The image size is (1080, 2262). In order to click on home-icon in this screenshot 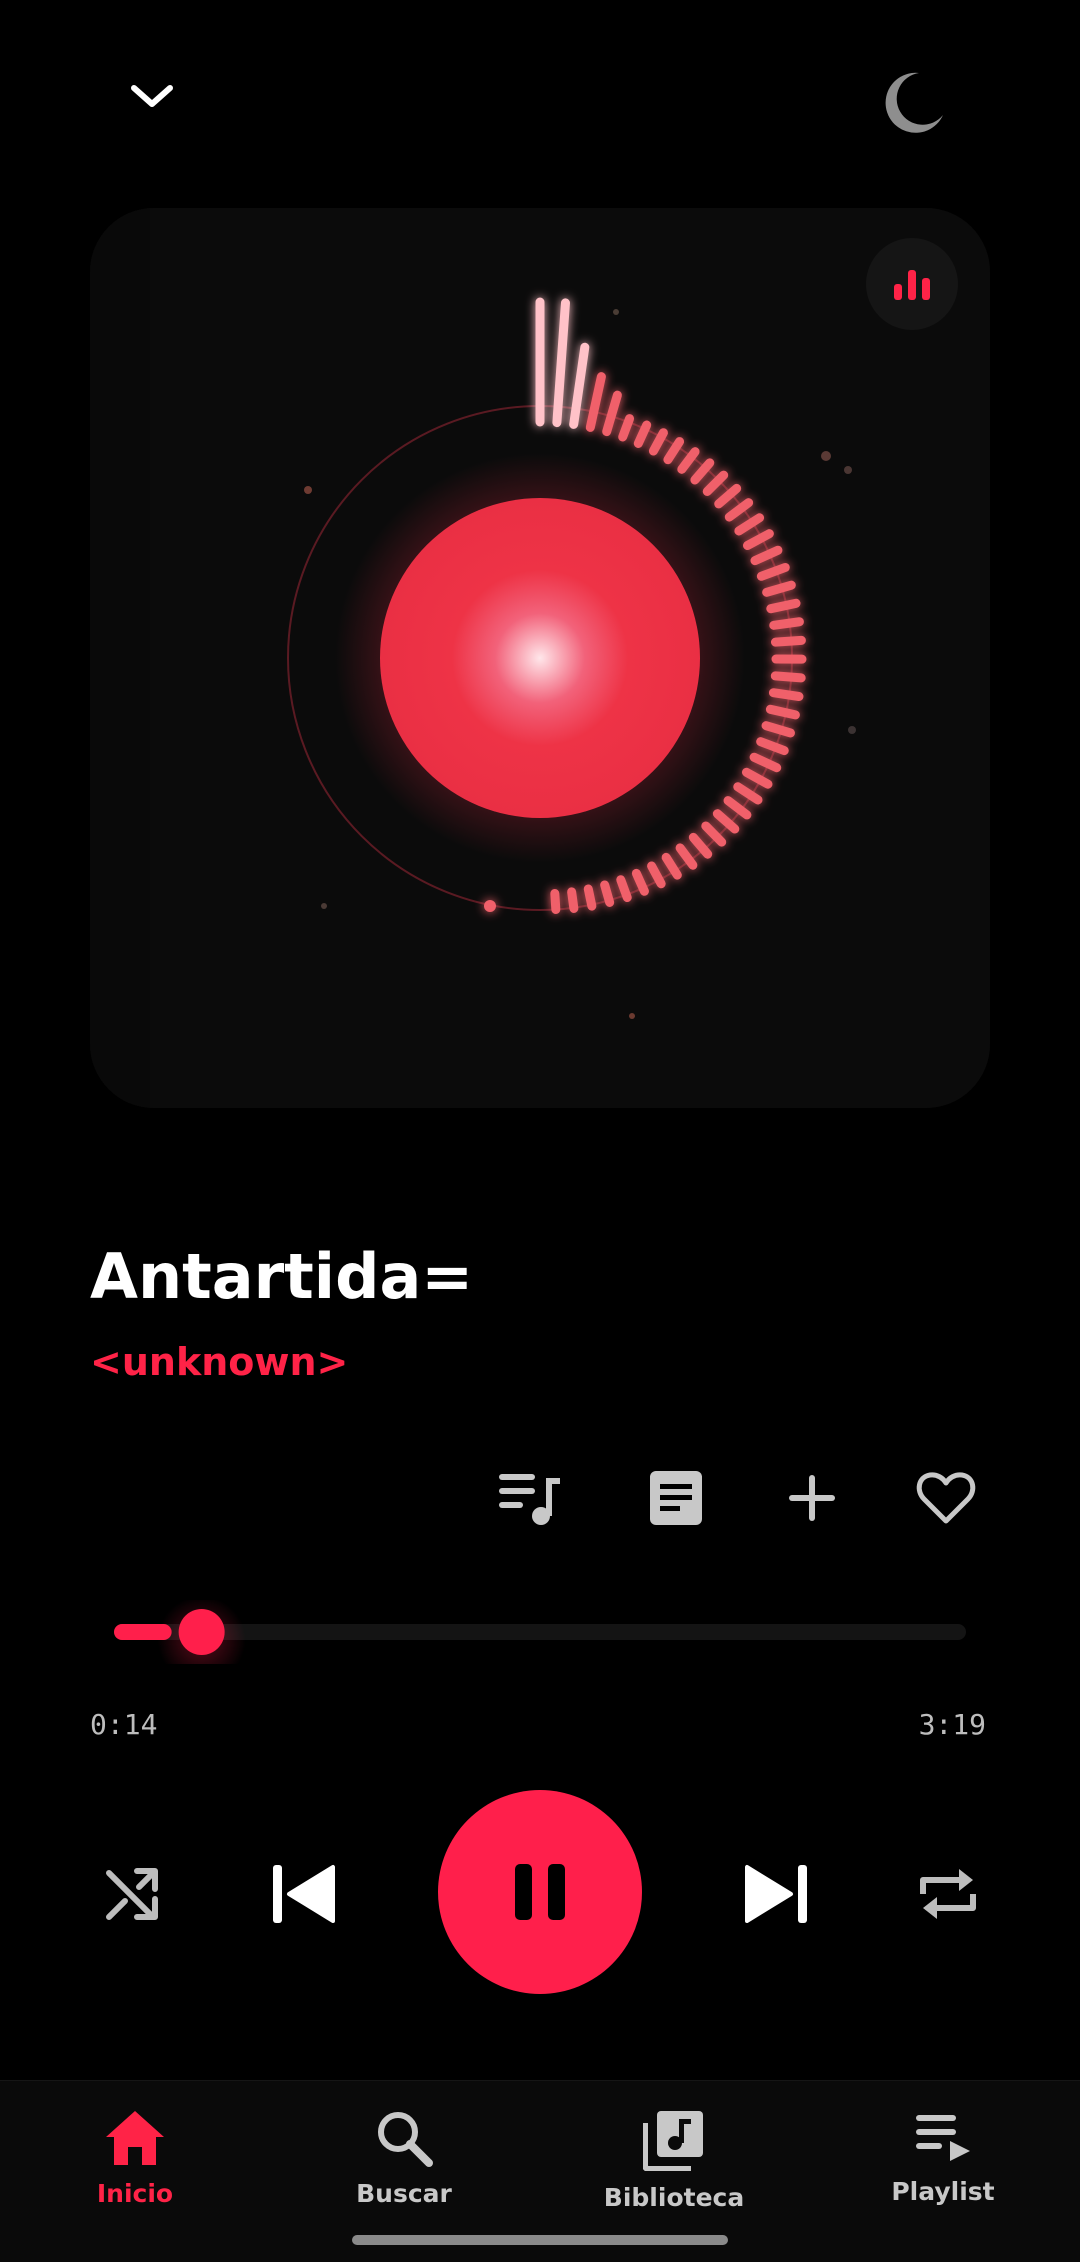, I will do `click(135, 2138)`.